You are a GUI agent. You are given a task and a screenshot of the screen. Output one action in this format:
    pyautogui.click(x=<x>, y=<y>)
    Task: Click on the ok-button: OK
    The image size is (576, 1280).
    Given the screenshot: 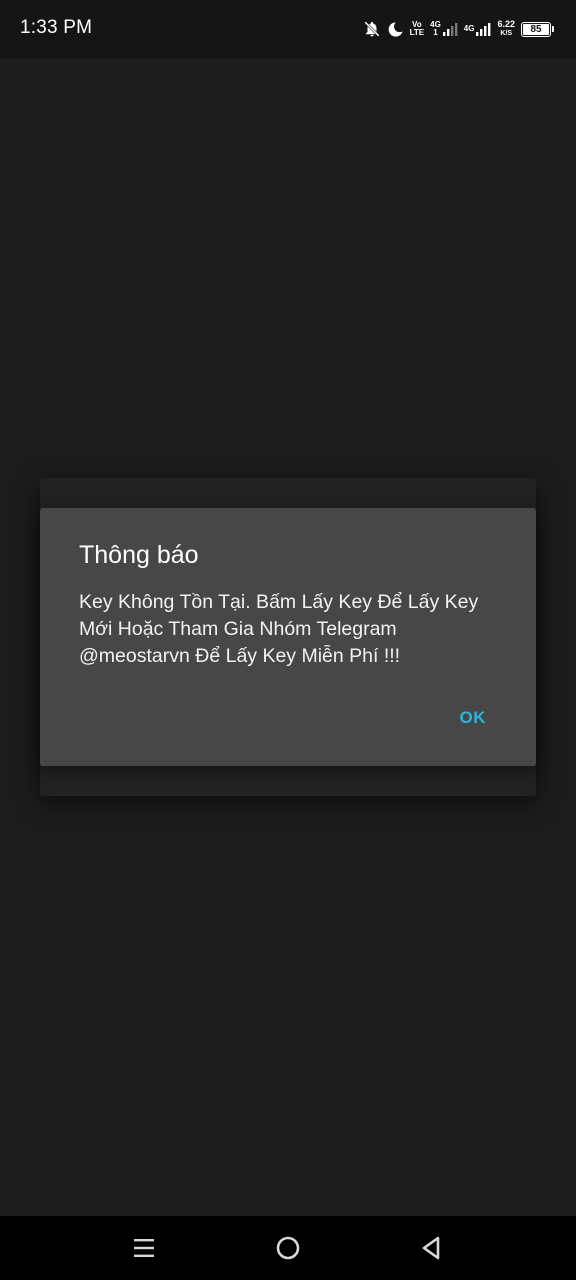 What is the action you would take?
    pyautogui.click(x=473, y=718)
    